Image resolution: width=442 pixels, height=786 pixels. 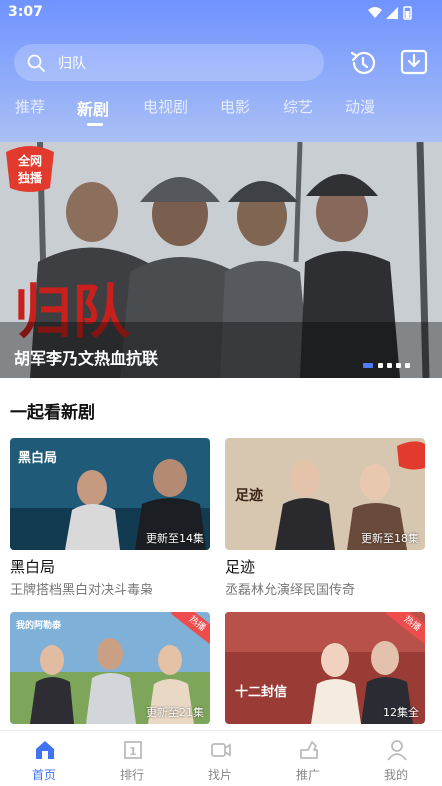 I want to click on drama-poster: 我的阿勒泰 热播 更新至21集, so click(x=110, y=668).